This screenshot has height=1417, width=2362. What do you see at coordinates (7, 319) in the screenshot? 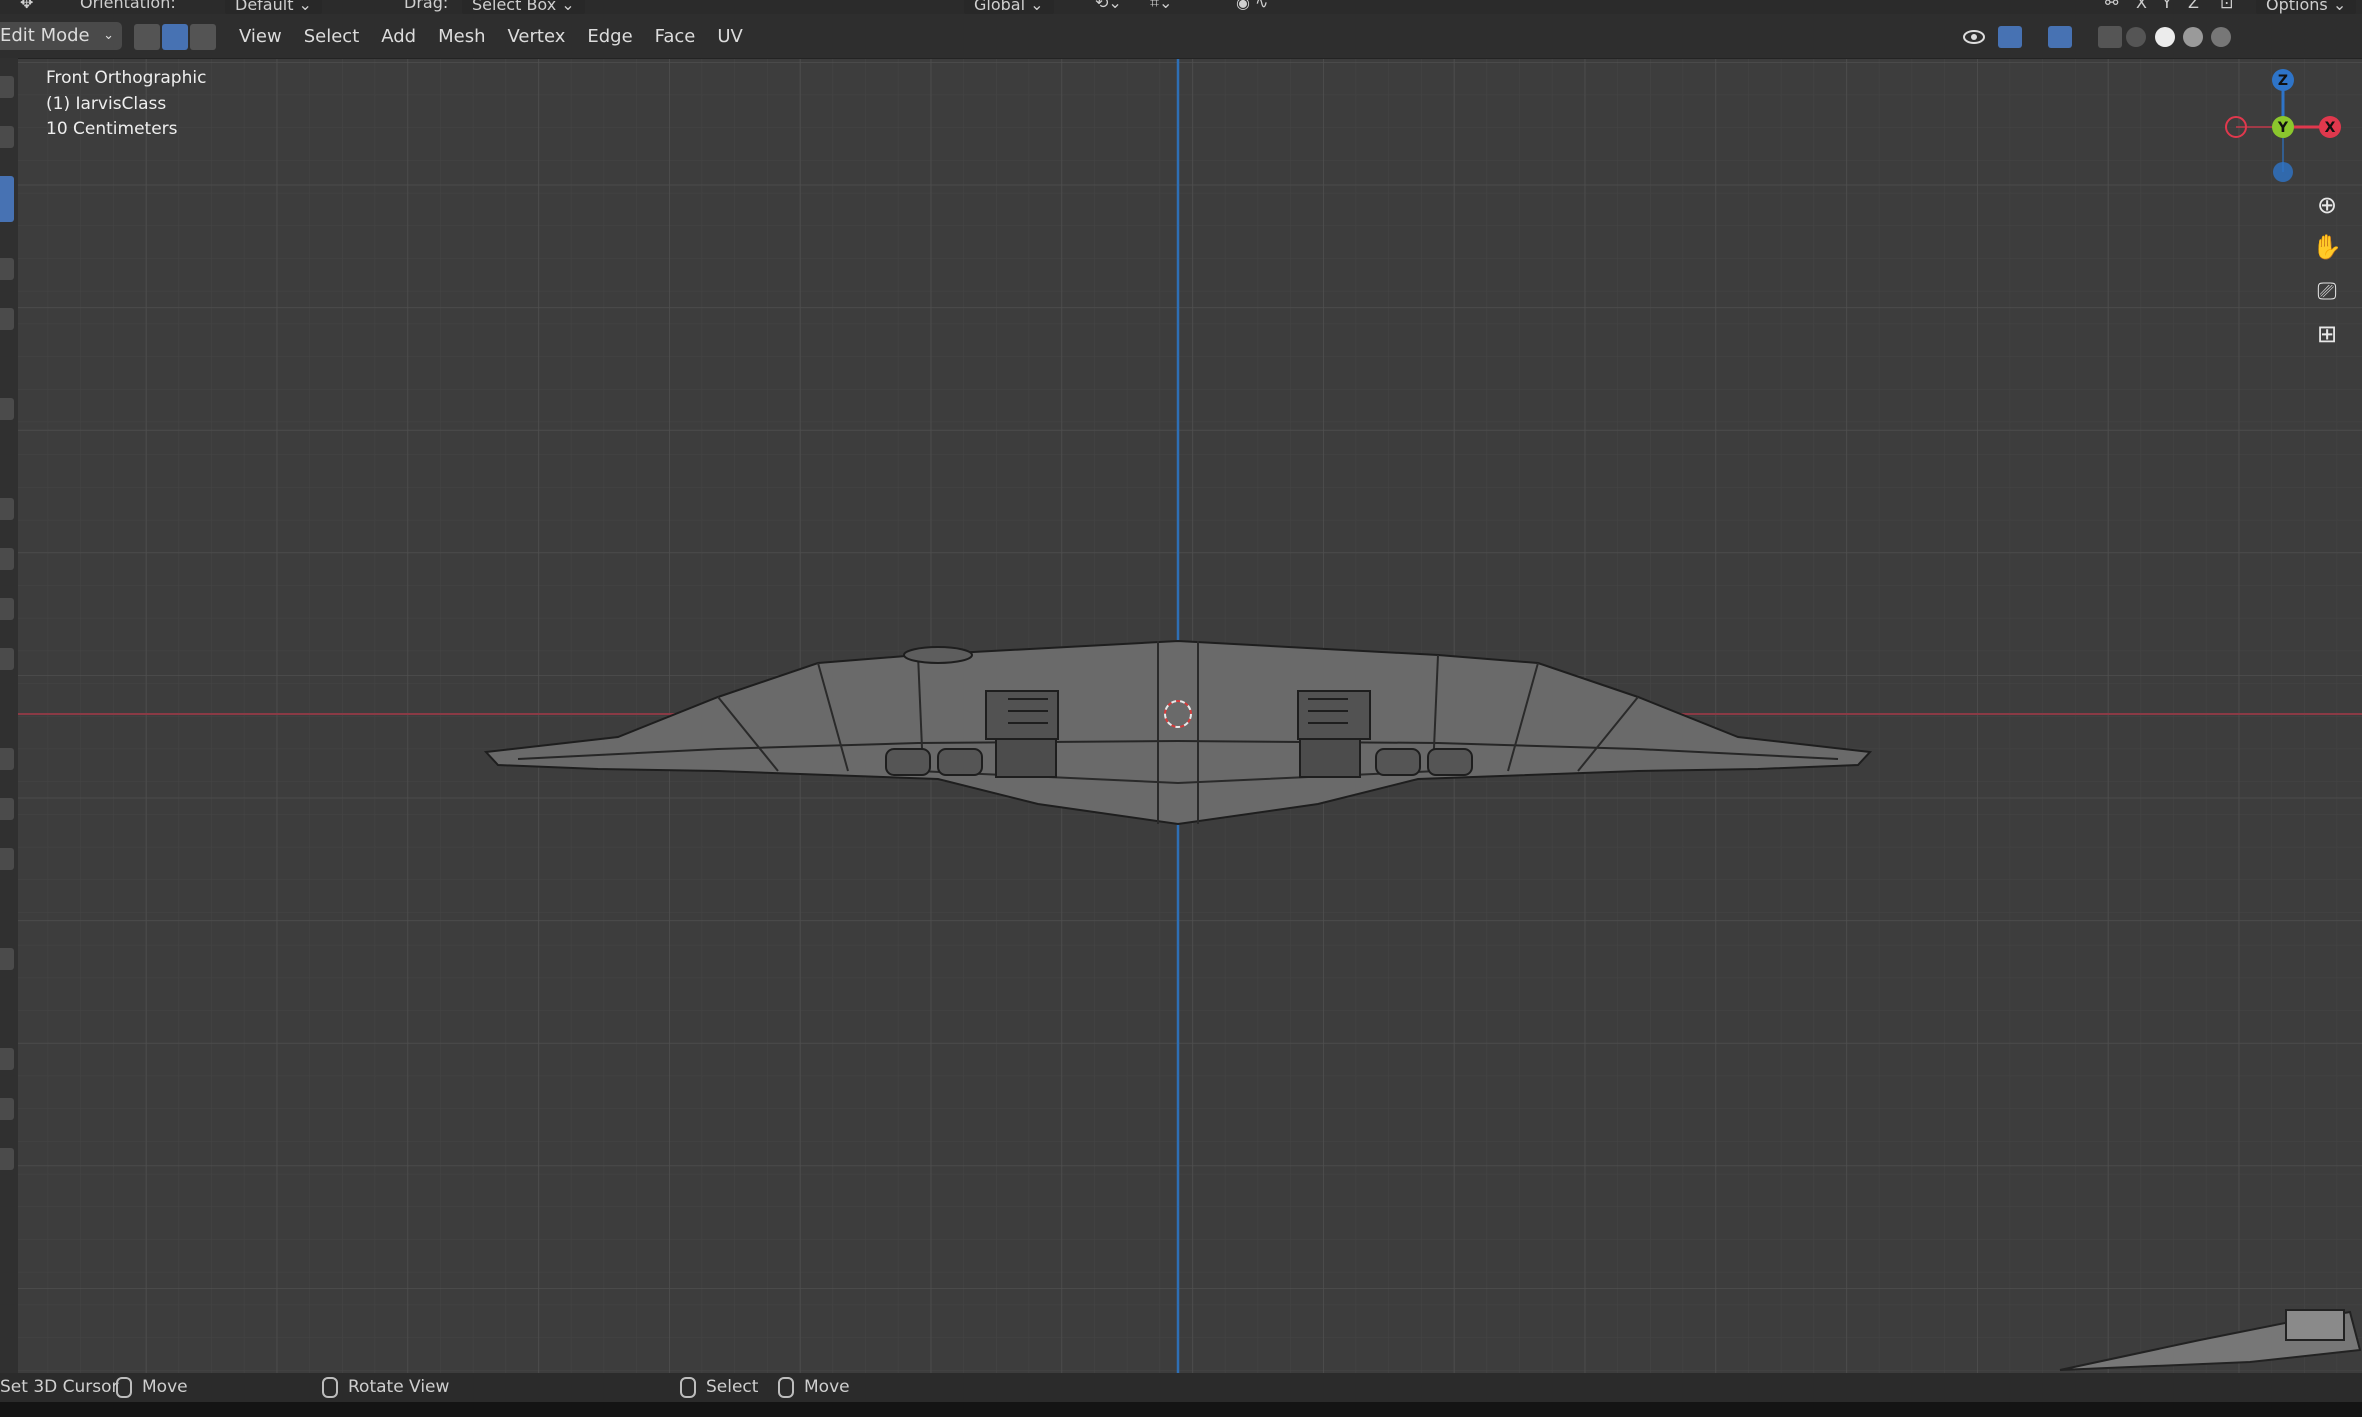
I see `scale-tool-icon` at bounding box center [7, 319].